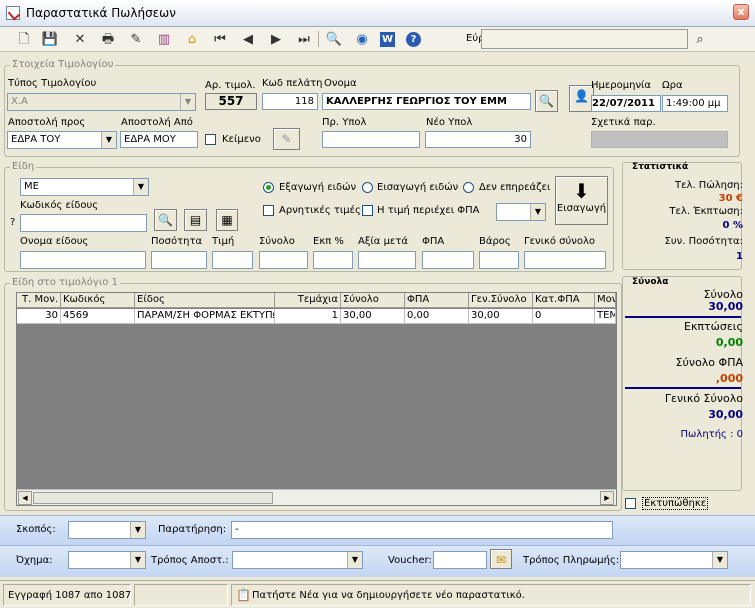 The height and width of the screenshot is (608, 755). Describe the element at coordinates (362, 39) in the screenshot. I see `refresh-icon: ◉` at that location.